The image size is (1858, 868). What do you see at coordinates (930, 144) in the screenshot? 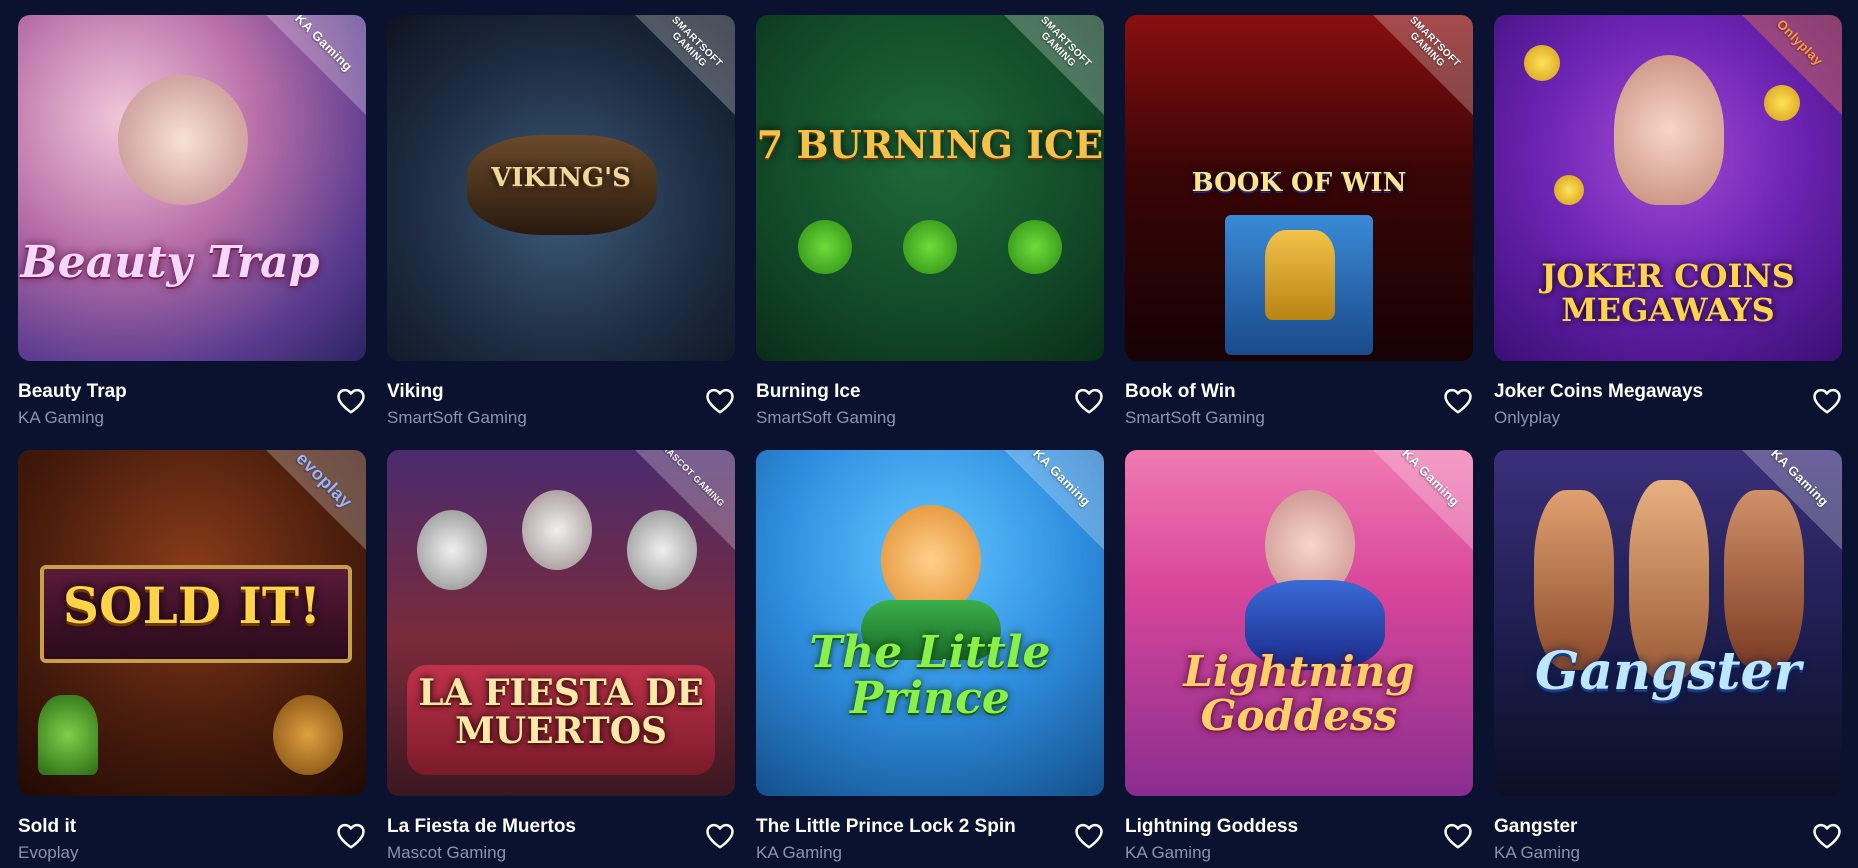
I see `game-art-title: 7 BURNING ICE` at bounding box center [930, 144].